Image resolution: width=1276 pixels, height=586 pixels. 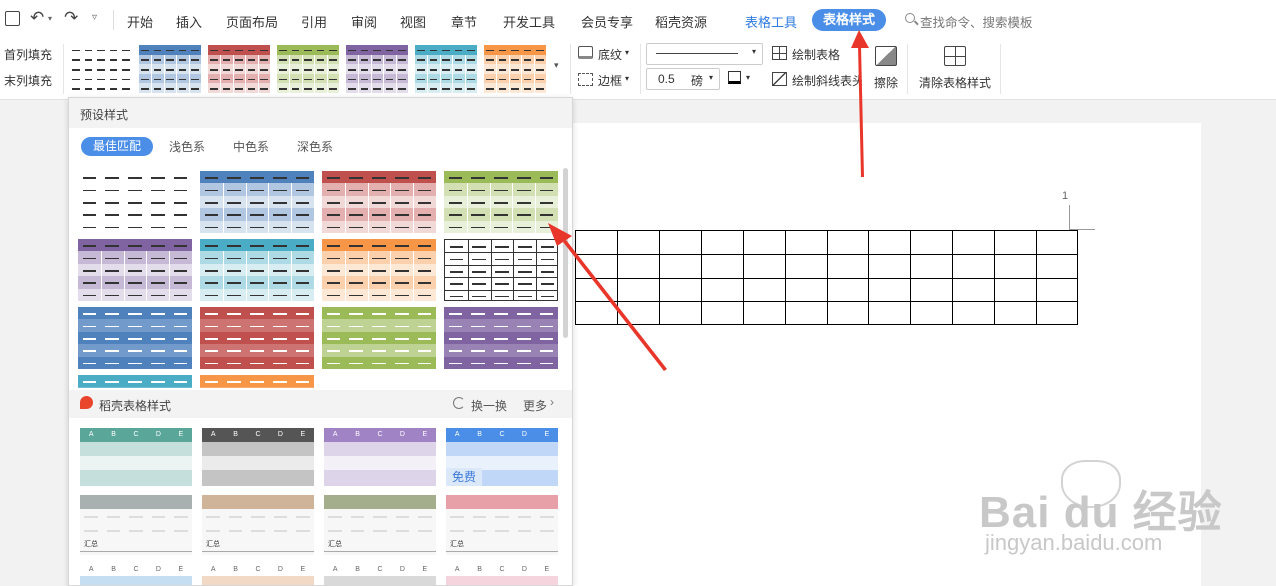 I want to click on arrow-head-to-table-style-tab, so click(x=860, y=39).